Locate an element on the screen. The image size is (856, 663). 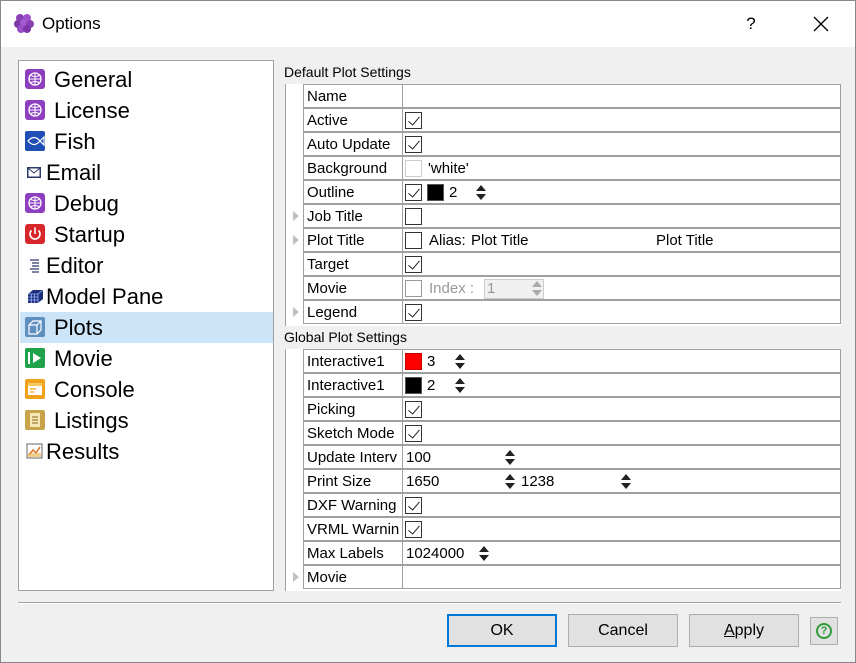
globe-icon is located at coordinates (35, 110).